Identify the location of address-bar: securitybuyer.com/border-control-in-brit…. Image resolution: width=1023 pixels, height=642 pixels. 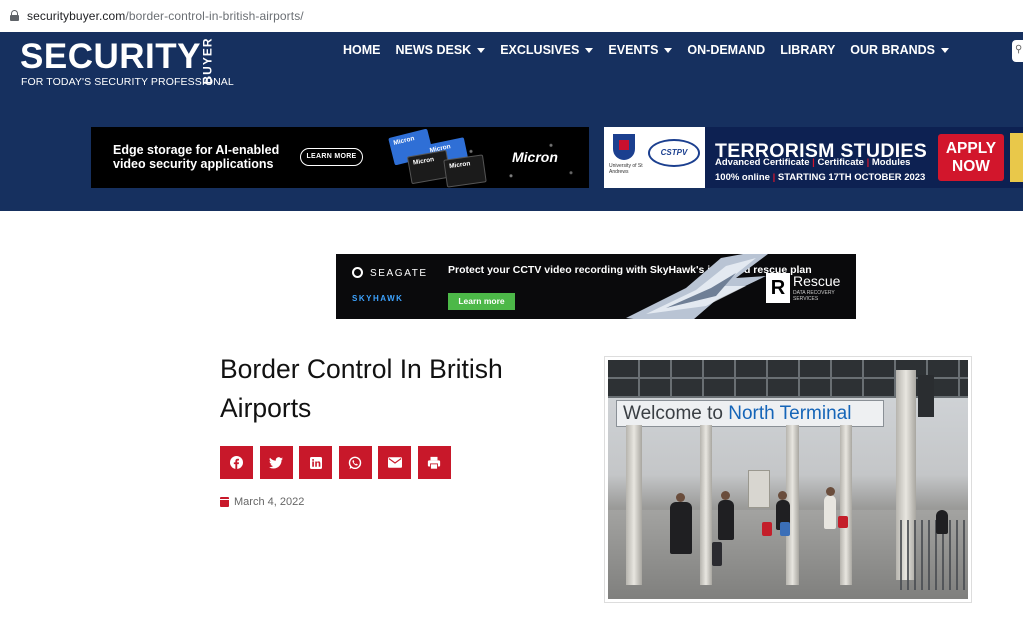
(511, 16).